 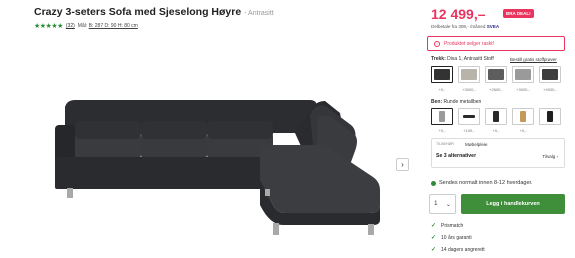 What do you see at coordinates (463, 249) in the screenshot?
I see `usp-text: 14 dagers angrerett` at bounding box center [463, 249].